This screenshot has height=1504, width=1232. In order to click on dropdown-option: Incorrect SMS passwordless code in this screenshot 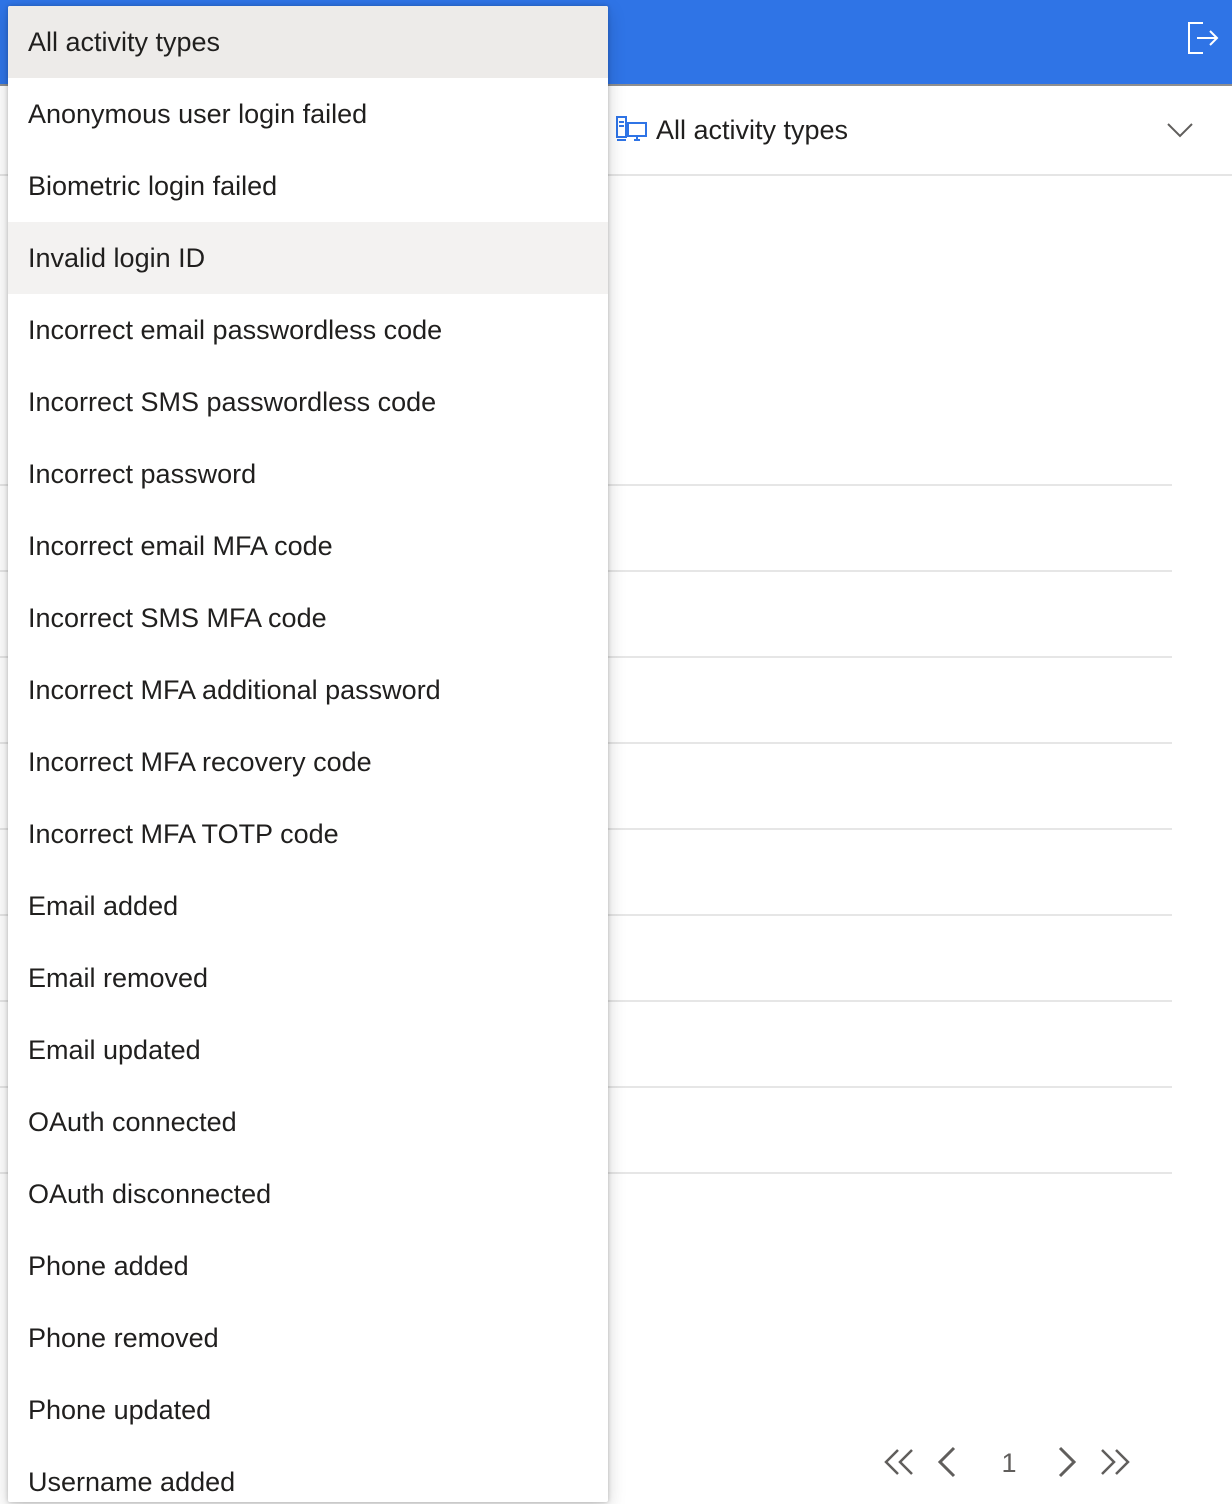, I will do `click(308, 402)`.